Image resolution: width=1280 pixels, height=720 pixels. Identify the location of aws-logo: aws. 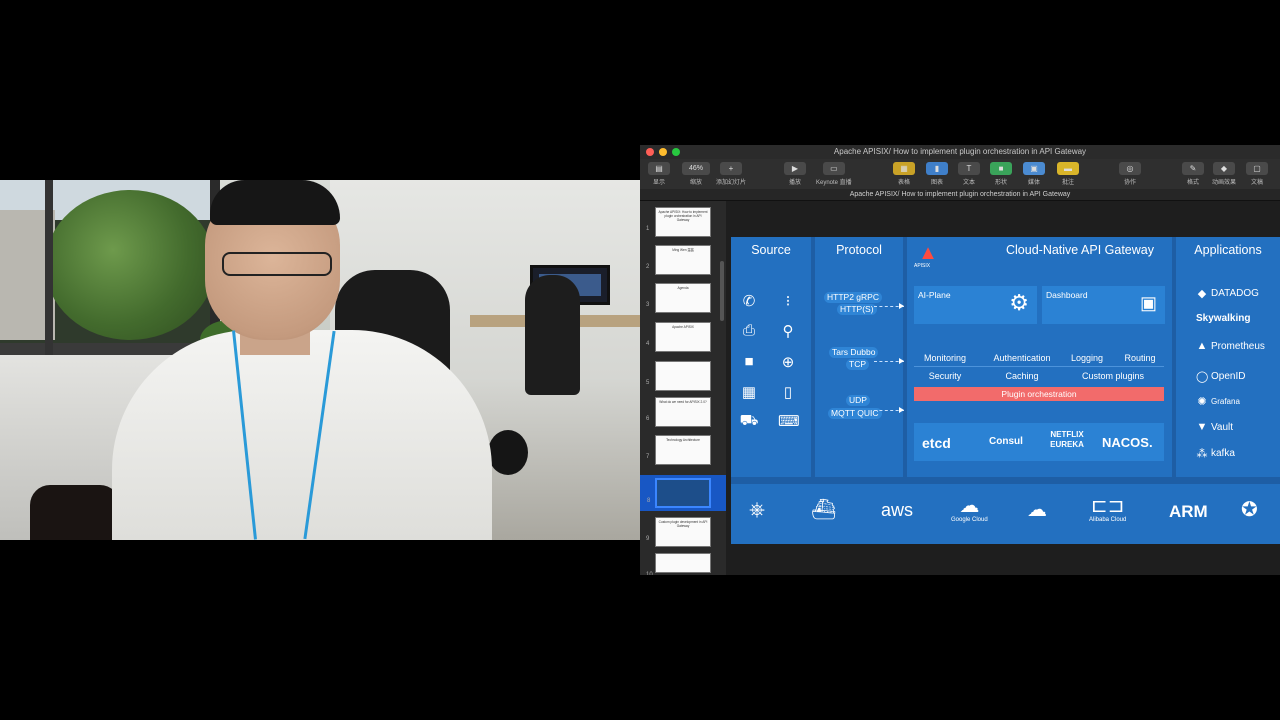
(897, 510).